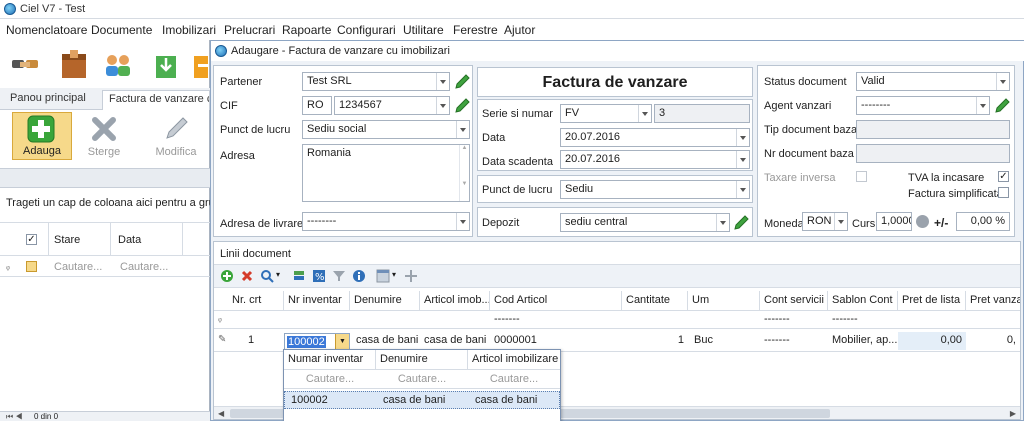  Describe the element at coordinates (922, 221) in the screenshot. I see `rate-refresh-icon` at that location.